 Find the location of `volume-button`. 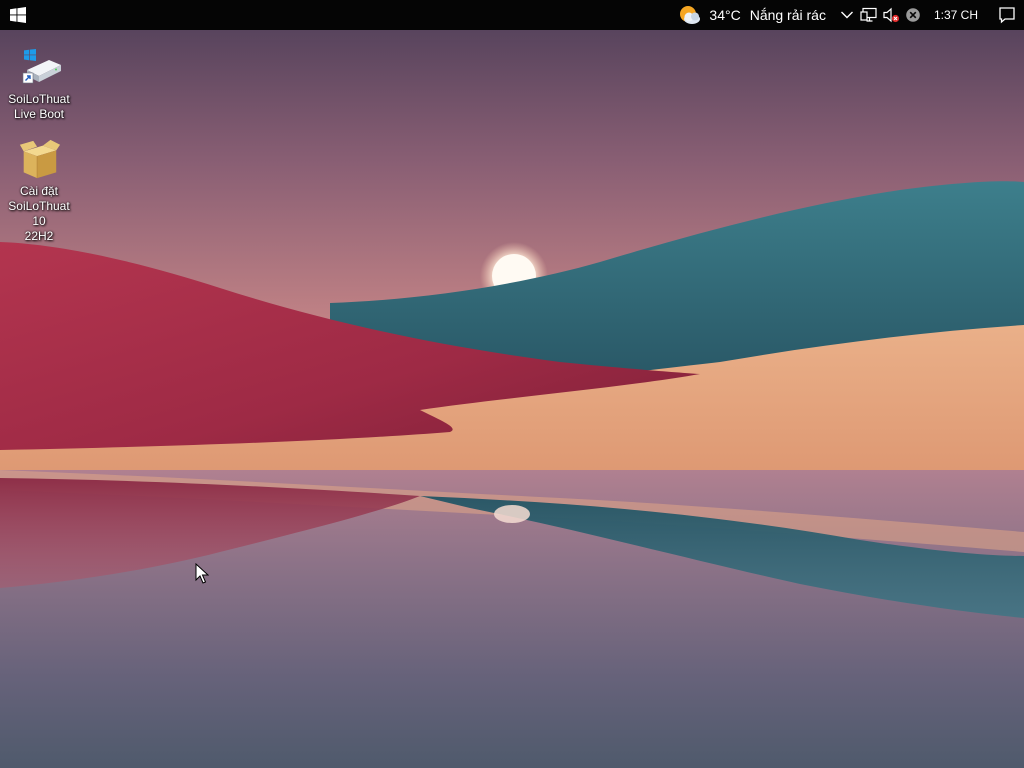

volume-button is located at coordinates (891, 15).